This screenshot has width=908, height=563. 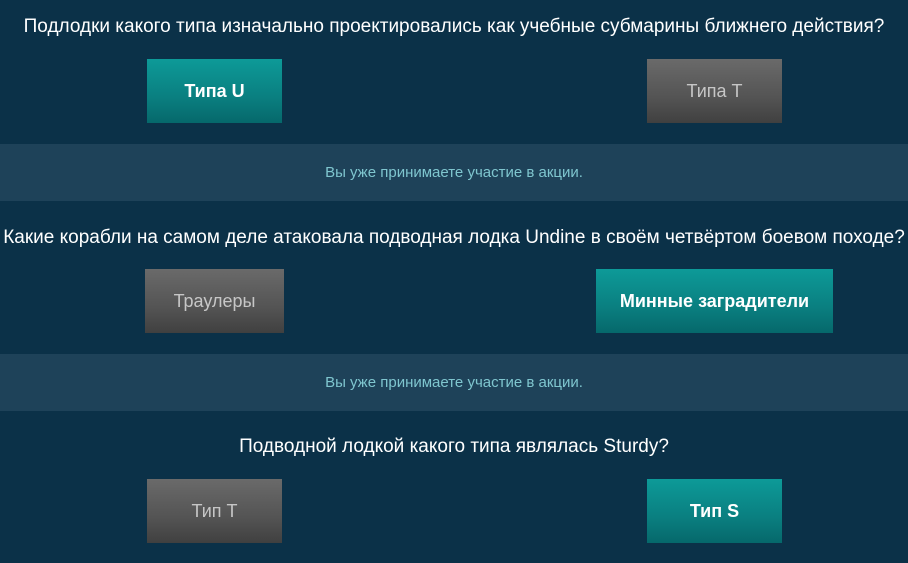 What do you see at coordinates (214, 91) in the screenshot?
I see `answer-button-type-u: Типа U` at bounding box center [214, 91].